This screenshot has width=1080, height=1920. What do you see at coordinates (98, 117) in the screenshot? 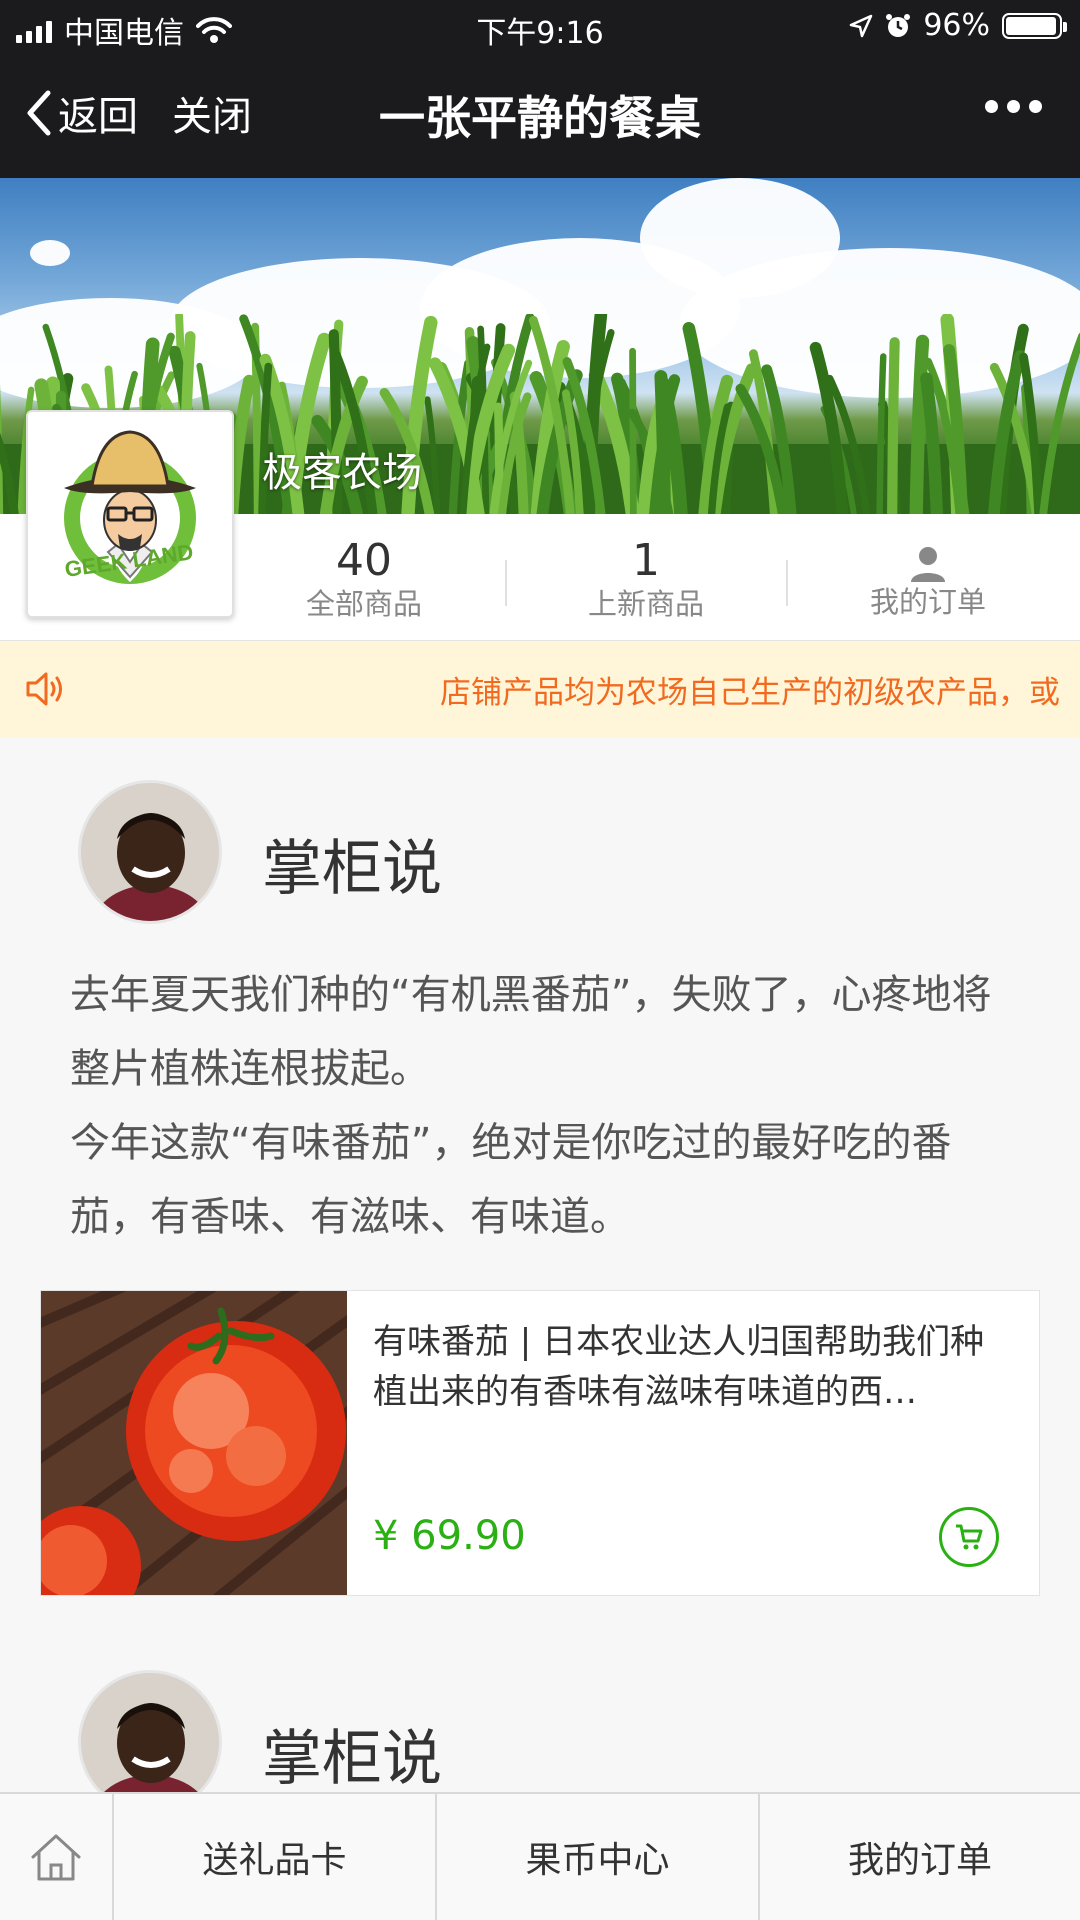
I see `back-label: 返回` at bounding box center [98, 117].